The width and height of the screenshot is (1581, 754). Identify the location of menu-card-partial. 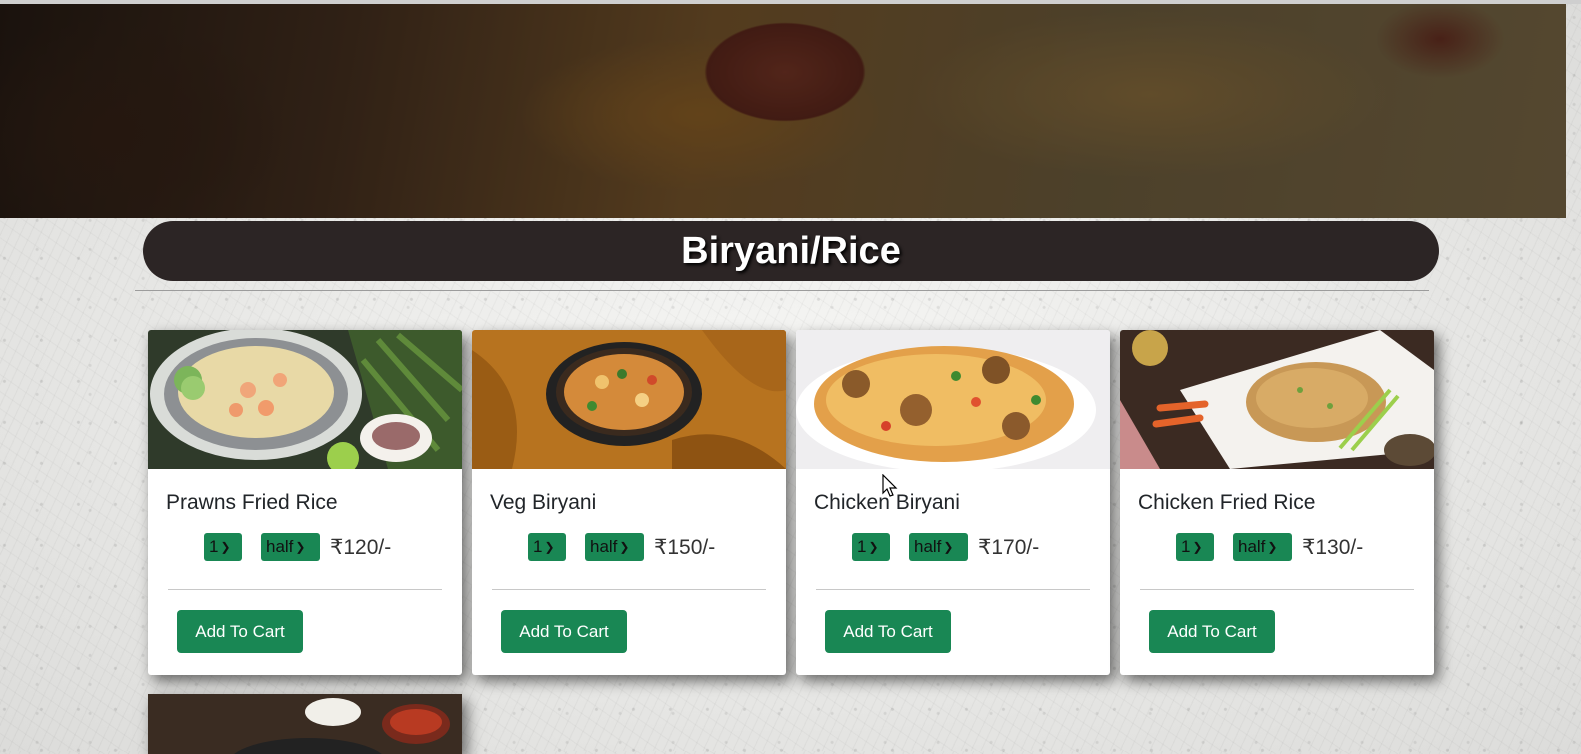
(305, 724).